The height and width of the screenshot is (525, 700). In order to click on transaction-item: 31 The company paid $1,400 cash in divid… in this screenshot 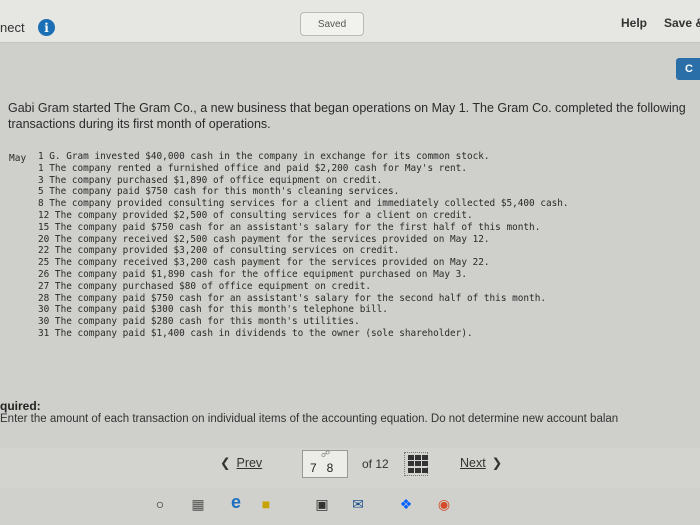, I will do `click(255, 333)`.